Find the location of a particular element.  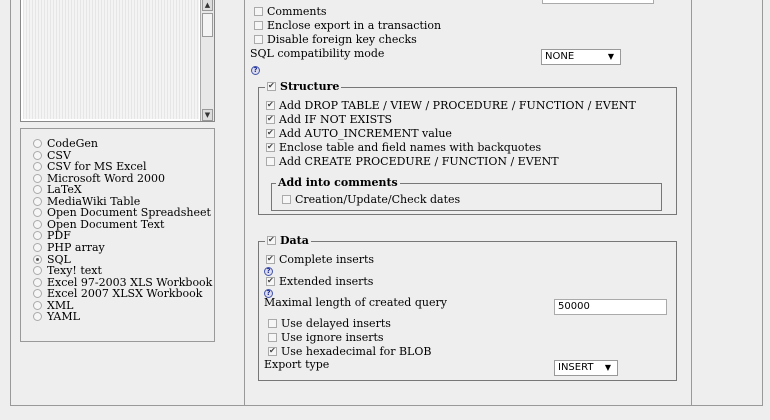

format-option: Excel 97-2003 XLS Workbook is located at coordinates (122, 282).